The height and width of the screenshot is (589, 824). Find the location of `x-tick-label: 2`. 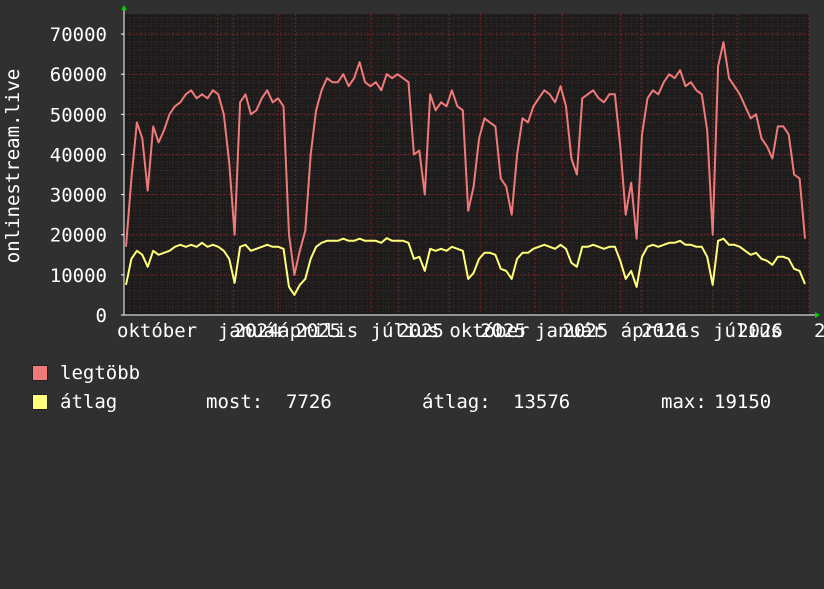

x-tick-label: 2 is located at coordinates (819, 331).